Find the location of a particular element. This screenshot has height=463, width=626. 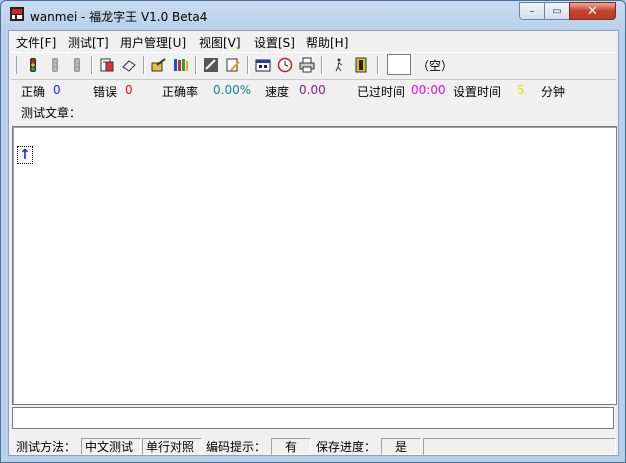

menu-user-management: 用户管理[U] is located at coordinates (153, 42).